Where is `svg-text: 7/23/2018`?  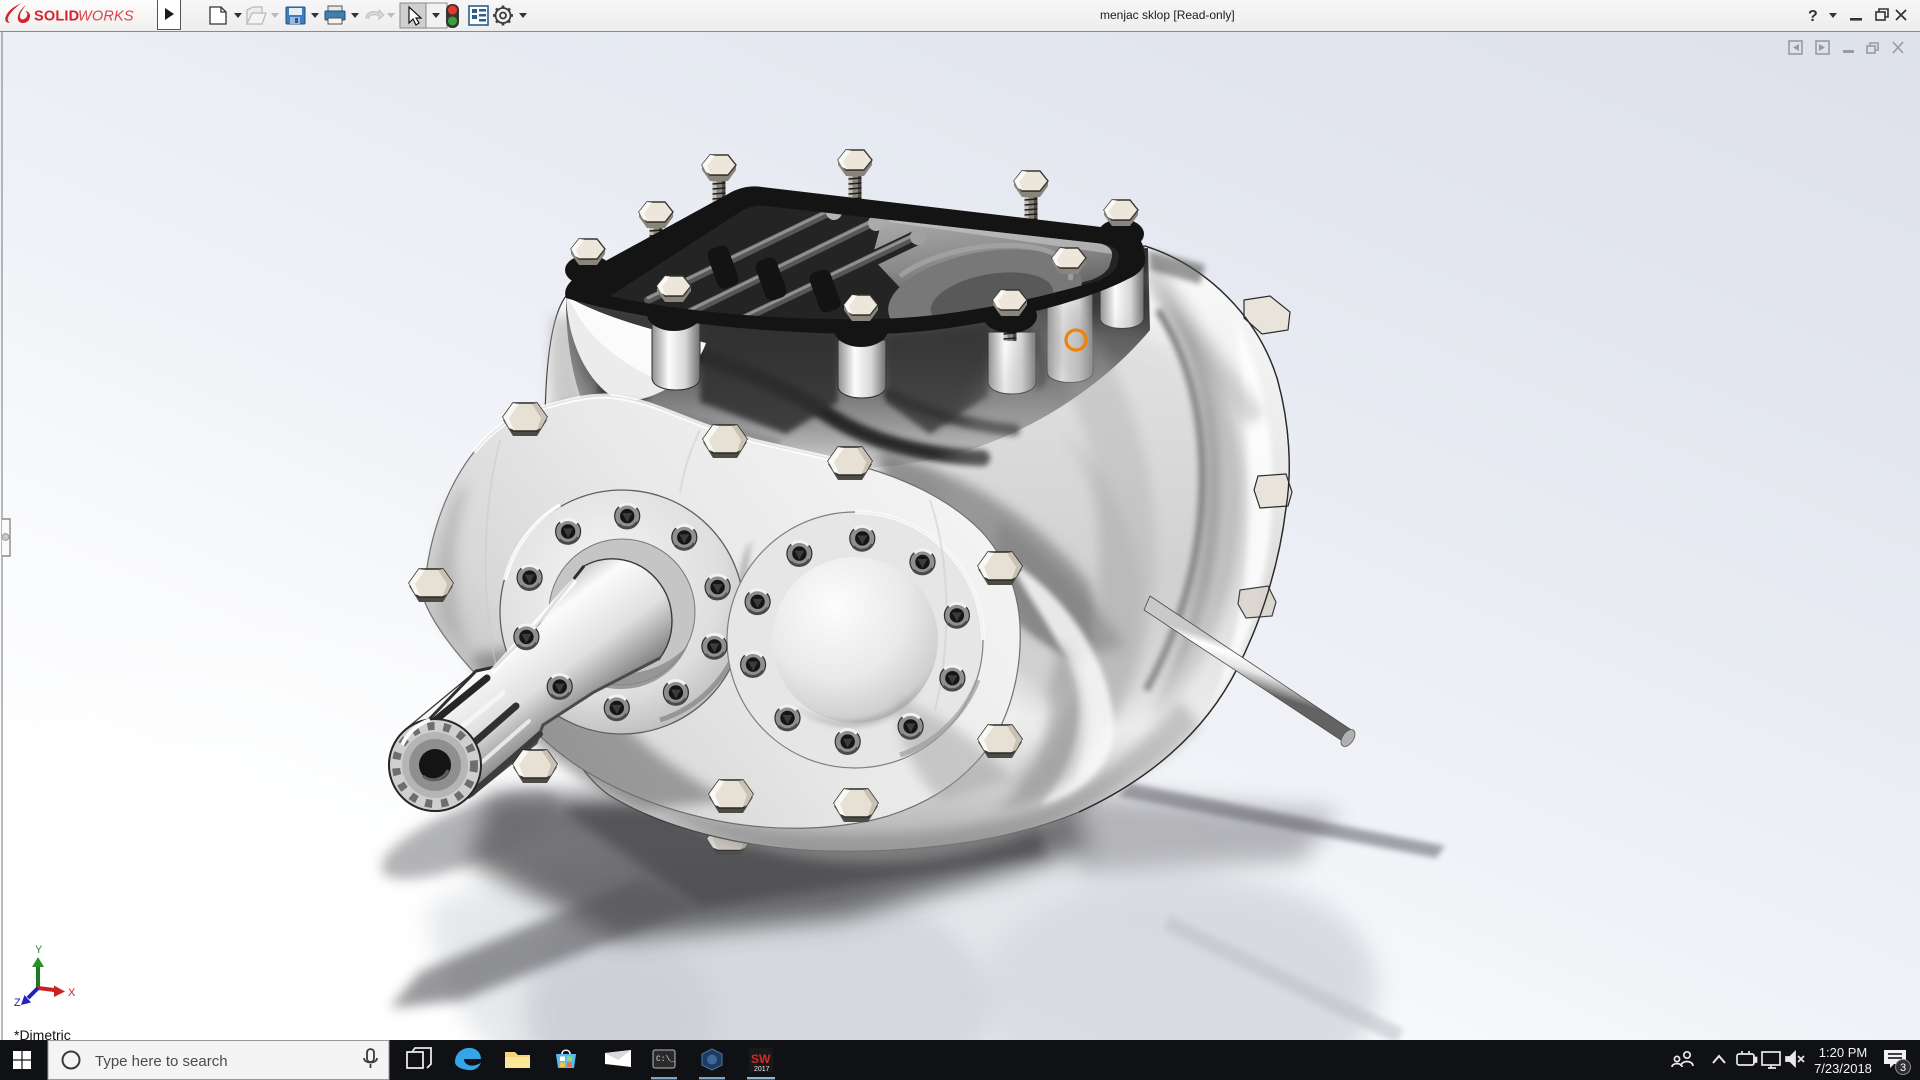
svg-text: 7/23/2018 is located at coordinates (1843, 1068).